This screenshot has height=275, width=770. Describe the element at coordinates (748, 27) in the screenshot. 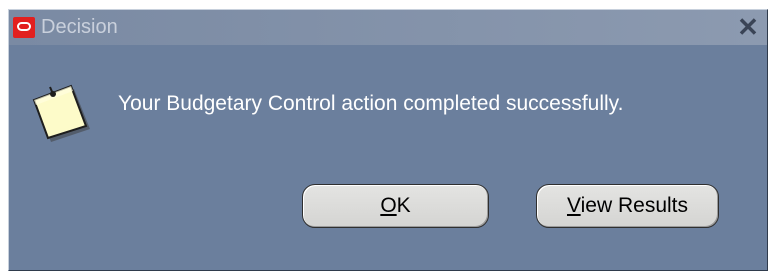

I see `close-icon: ✕` at that location.